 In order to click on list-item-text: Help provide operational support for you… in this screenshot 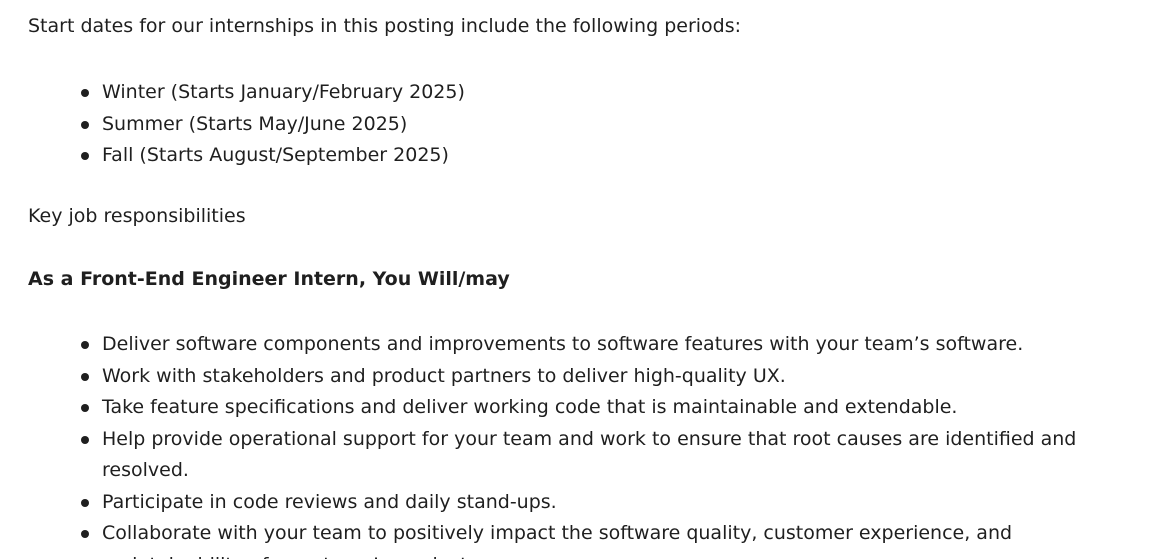, I will do `click(589, 454)`.